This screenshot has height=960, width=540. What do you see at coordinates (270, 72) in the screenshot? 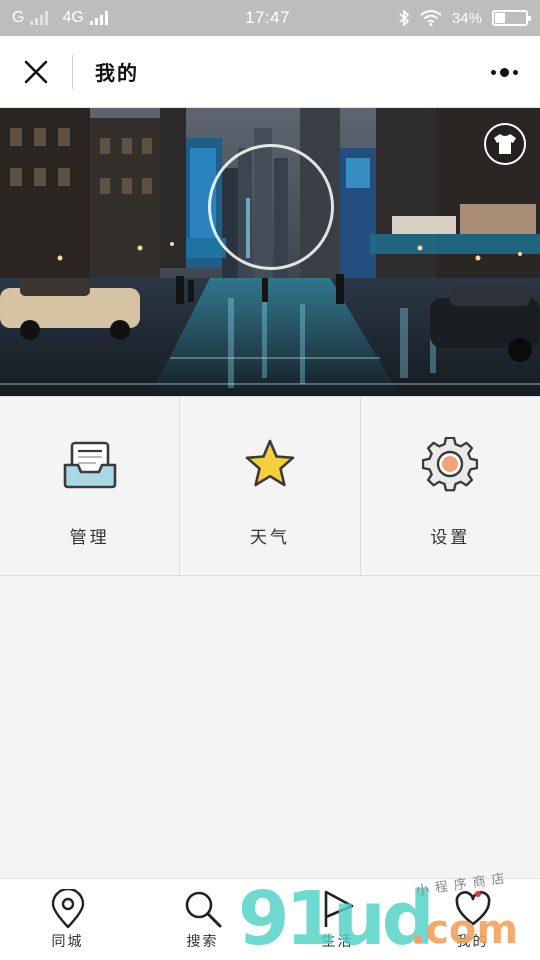
I see `title-bar: 我的` at bounding box center [270, 72].